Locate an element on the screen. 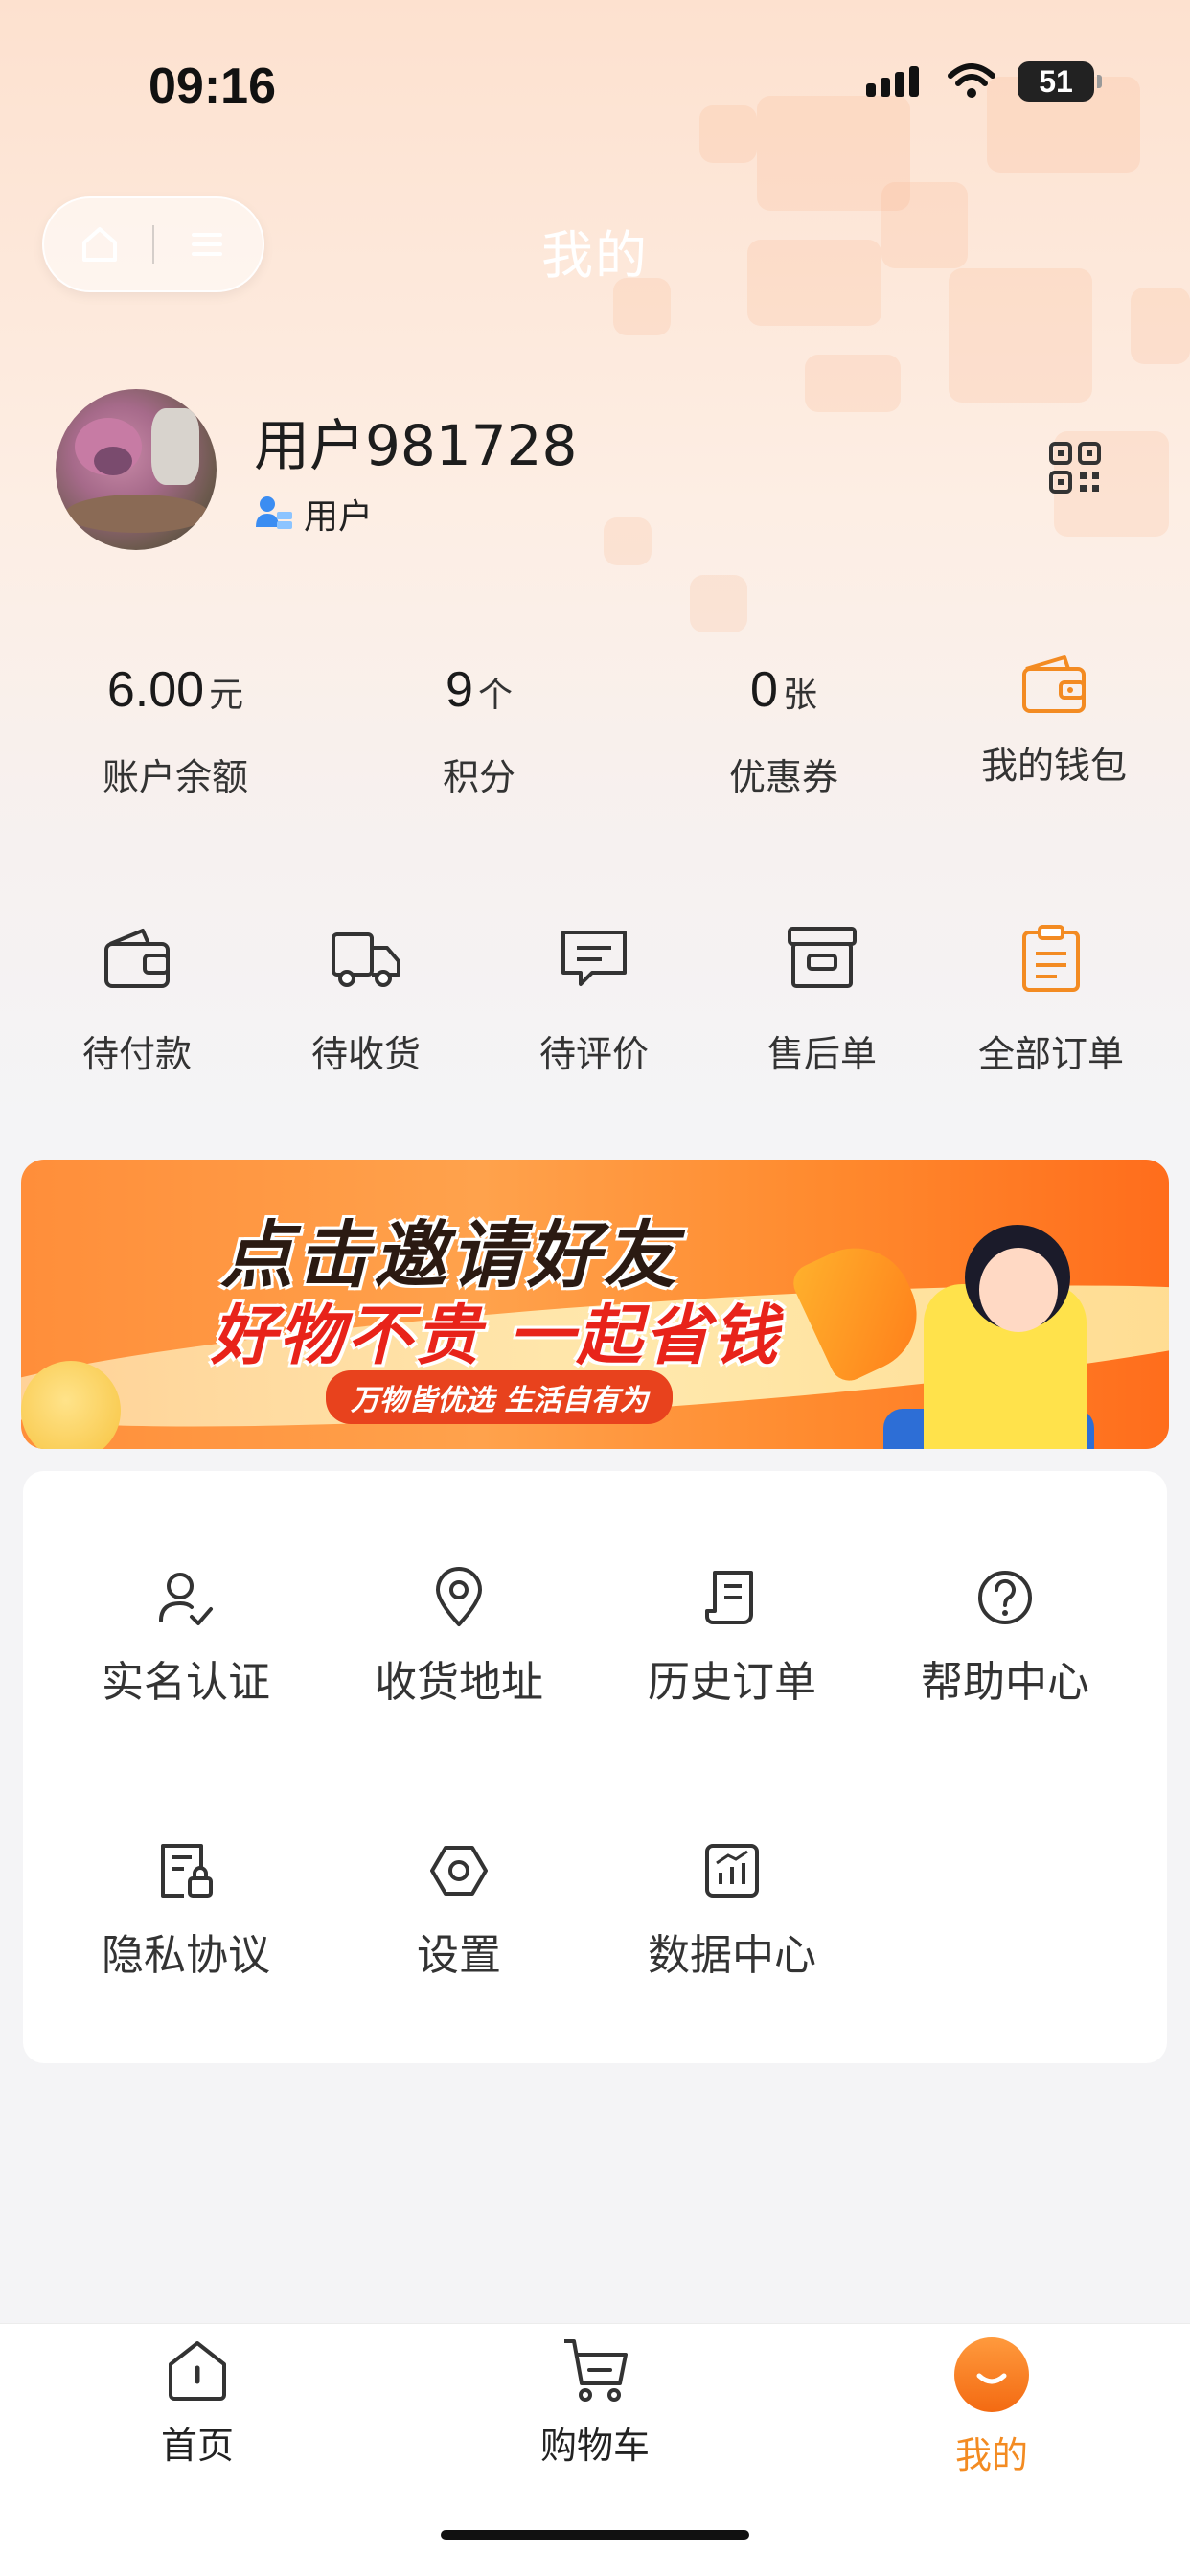 The width and height of the screenshot is (1190, 2576). username: 用户981728 is located at coordinates (416, 445).